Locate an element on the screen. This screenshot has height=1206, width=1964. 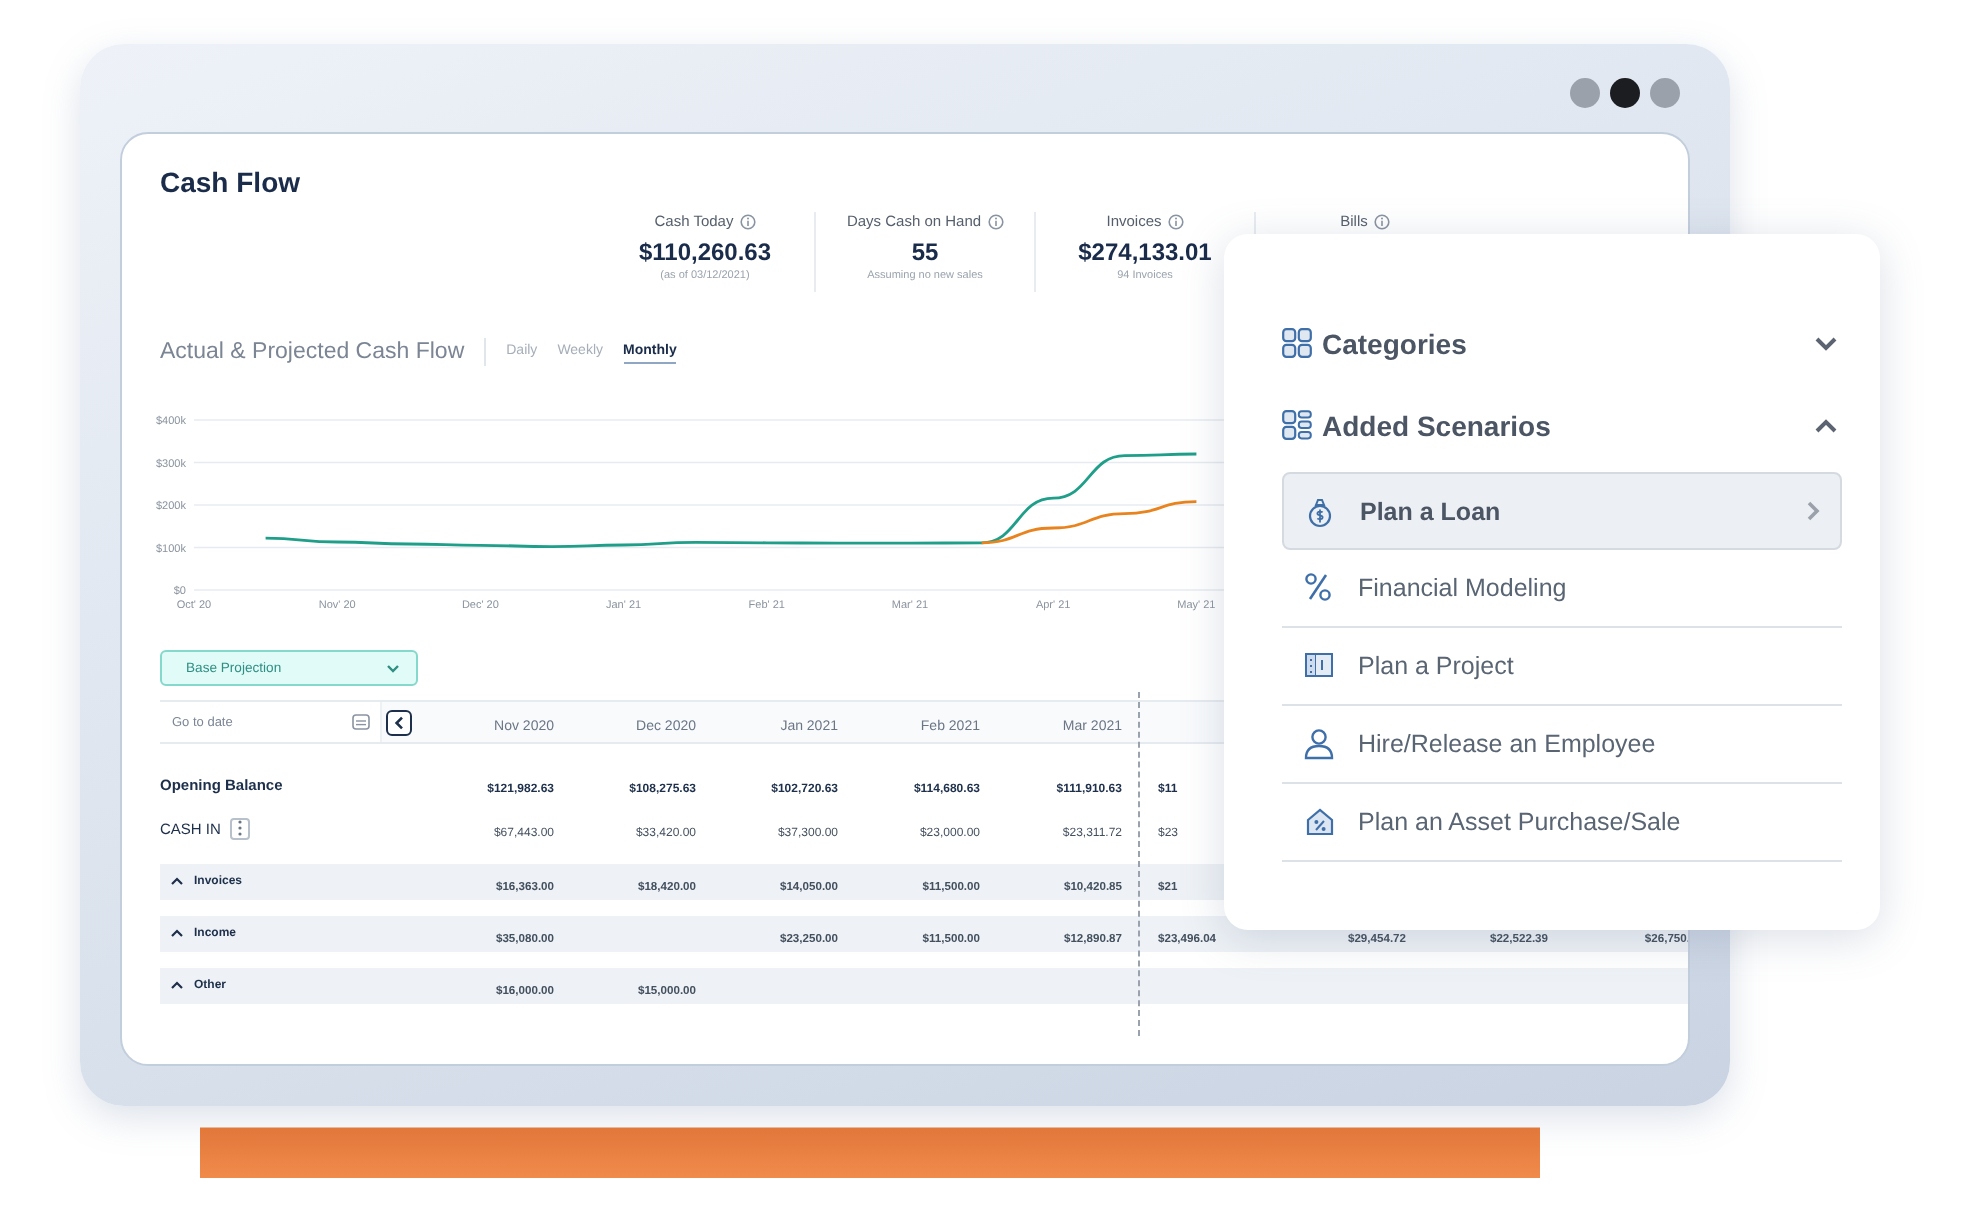
blueprint-icon is located at coordinates (1319, 666).